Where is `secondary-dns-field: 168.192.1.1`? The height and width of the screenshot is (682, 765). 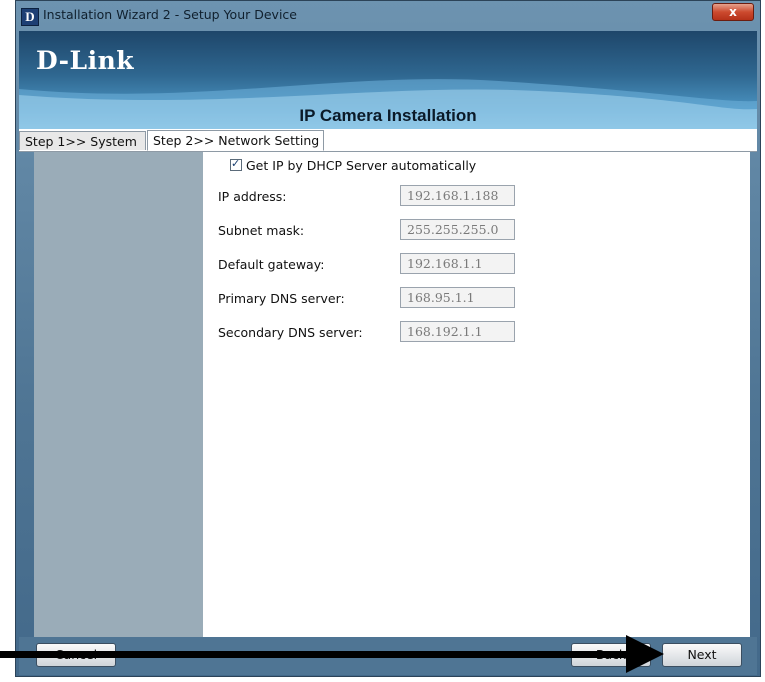
secondary-dns-field: 168.192.1.1 is located at coordinates (457, 331).